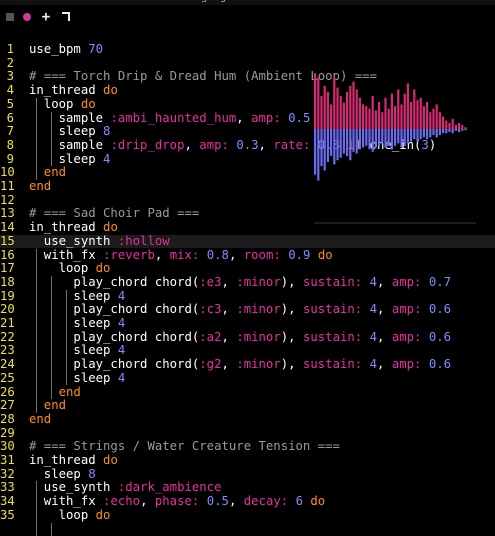 The height and width of the screenshot is (536, 495). I want to click on menu-bar: Code Audio Visuals IO View Language, so click(247, 2).